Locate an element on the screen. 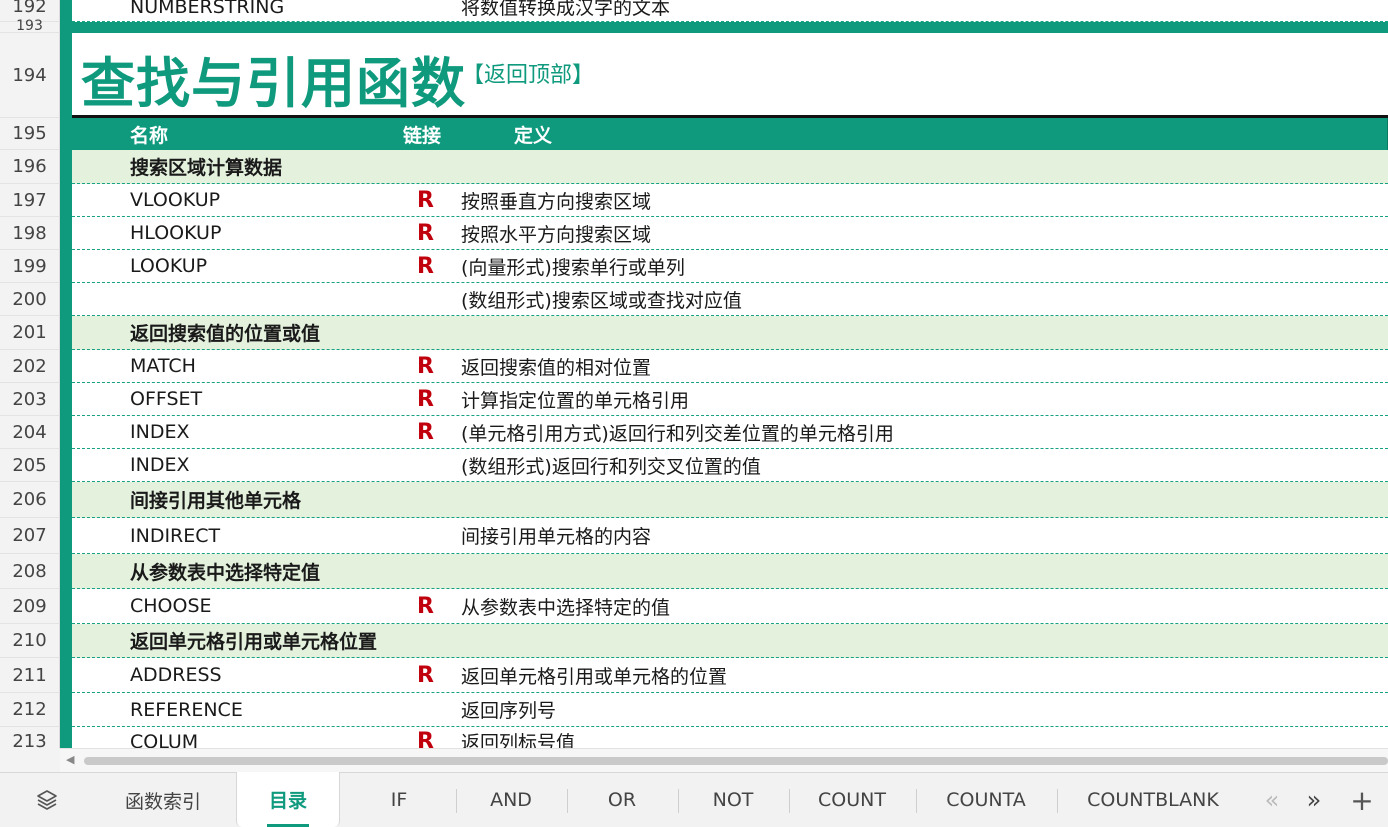  function-name: CHOOSE is located at coordinates (171, 606).